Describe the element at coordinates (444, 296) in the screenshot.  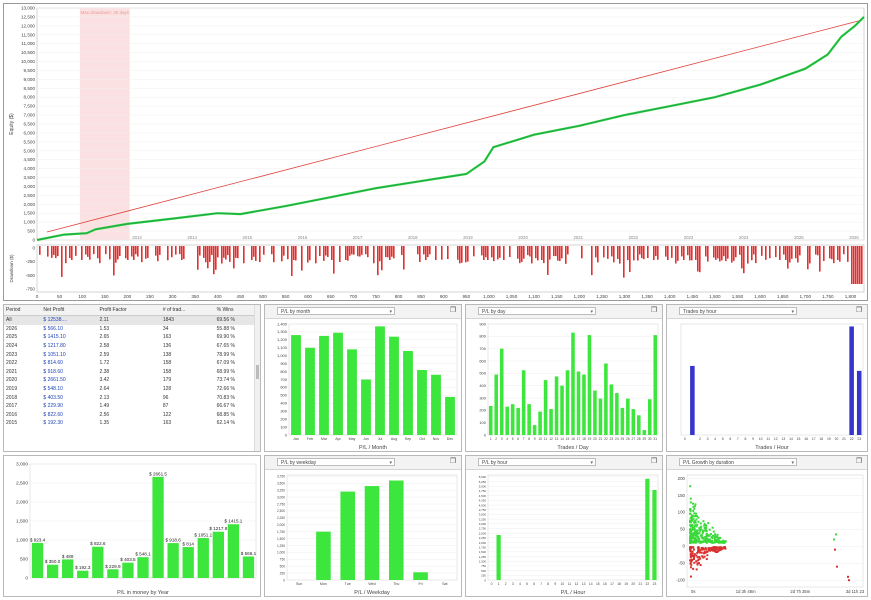
I see `x-tick-label: 900` at that location.